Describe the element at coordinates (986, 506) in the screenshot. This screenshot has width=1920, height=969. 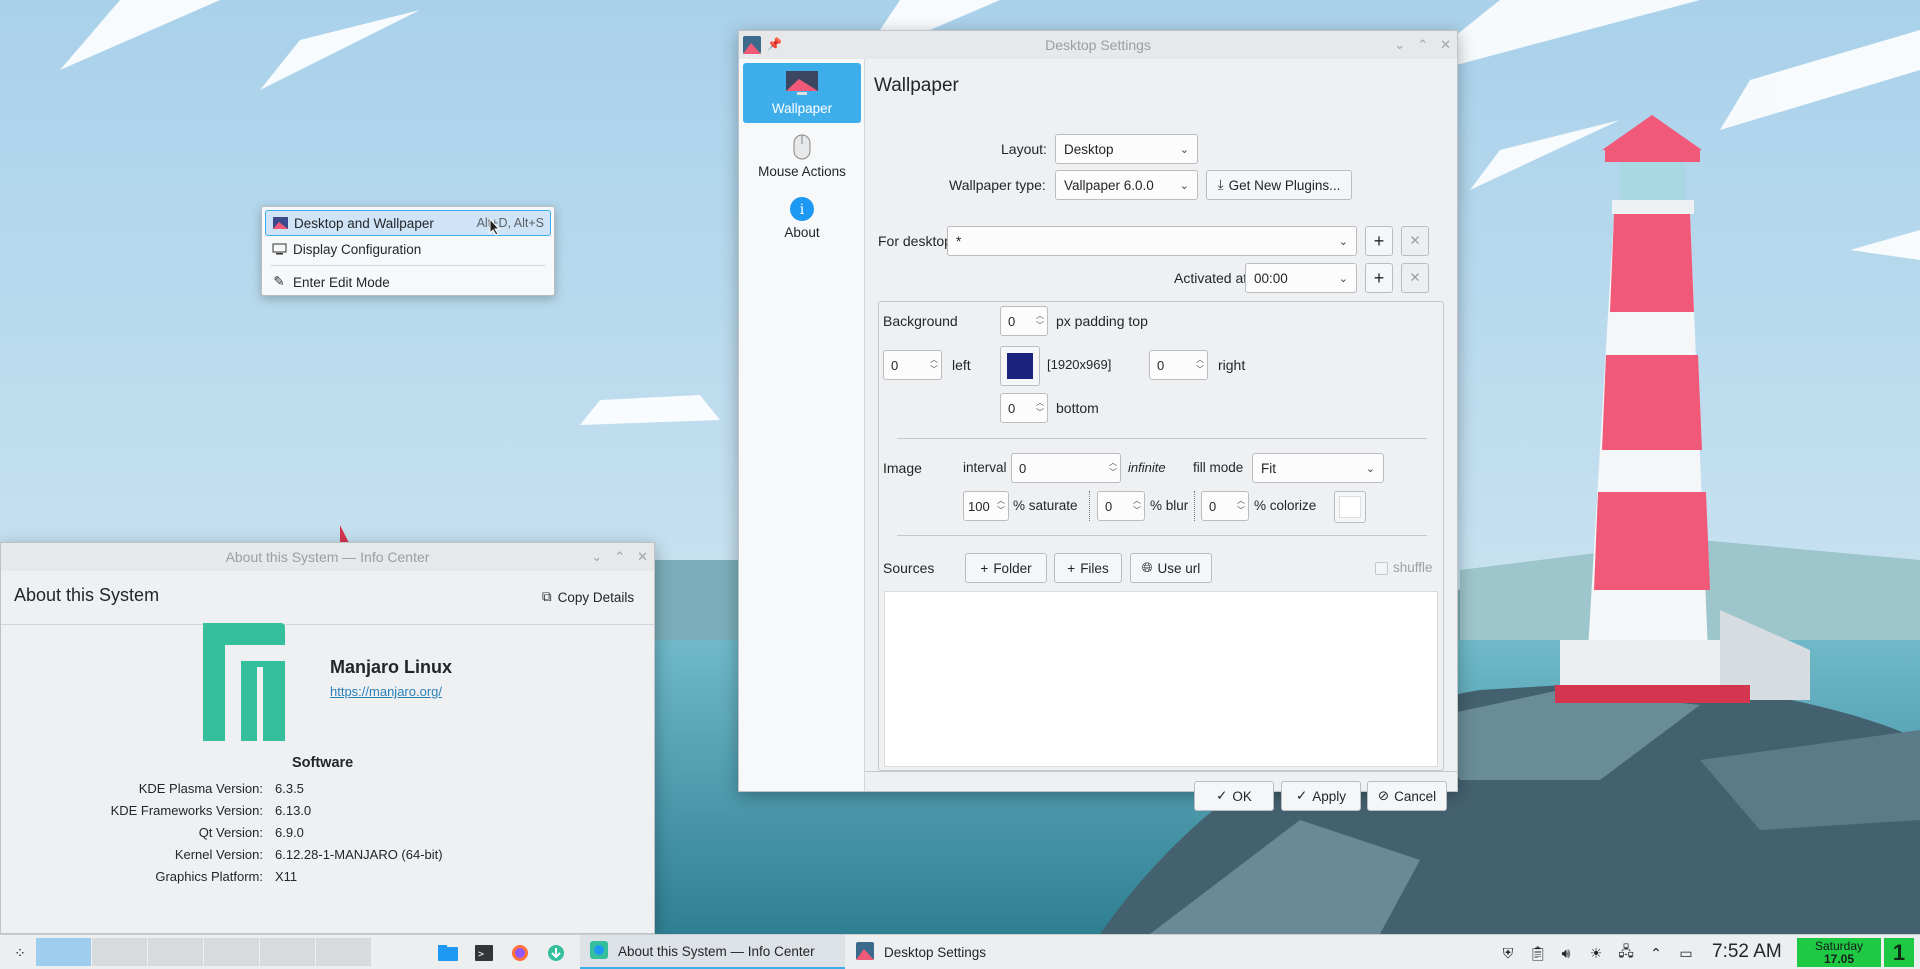
I see `saturate-spinbox: 100 ︿ ﹀` at that location.